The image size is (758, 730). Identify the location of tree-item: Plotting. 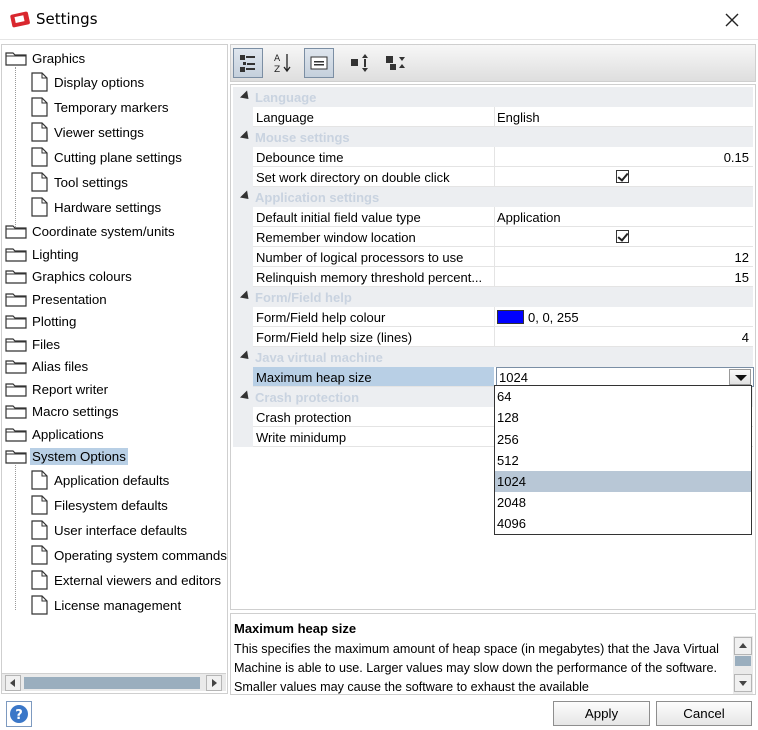
(40, 321).